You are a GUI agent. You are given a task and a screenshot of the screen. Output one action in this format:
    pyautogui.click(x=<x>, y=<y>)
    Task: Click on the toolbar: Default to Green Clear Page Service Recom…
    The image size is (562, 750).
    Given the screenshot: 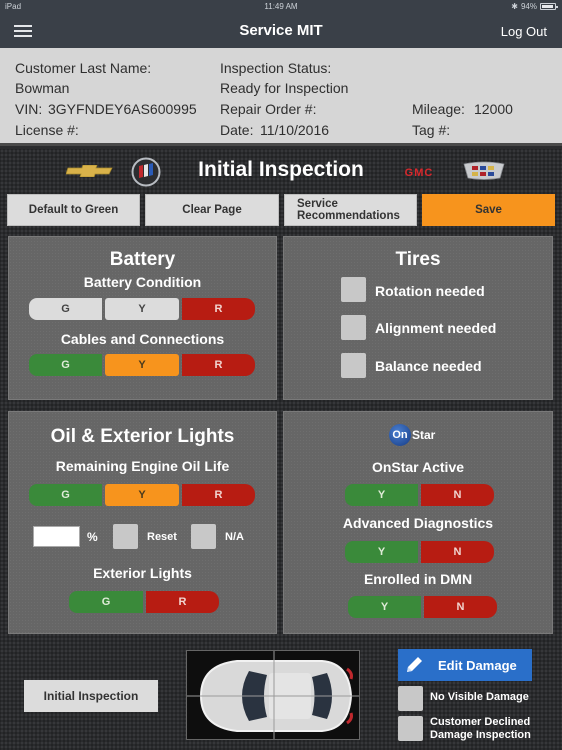 What is the action you would take?
    pyautogui.click(x=281, y=210)
    